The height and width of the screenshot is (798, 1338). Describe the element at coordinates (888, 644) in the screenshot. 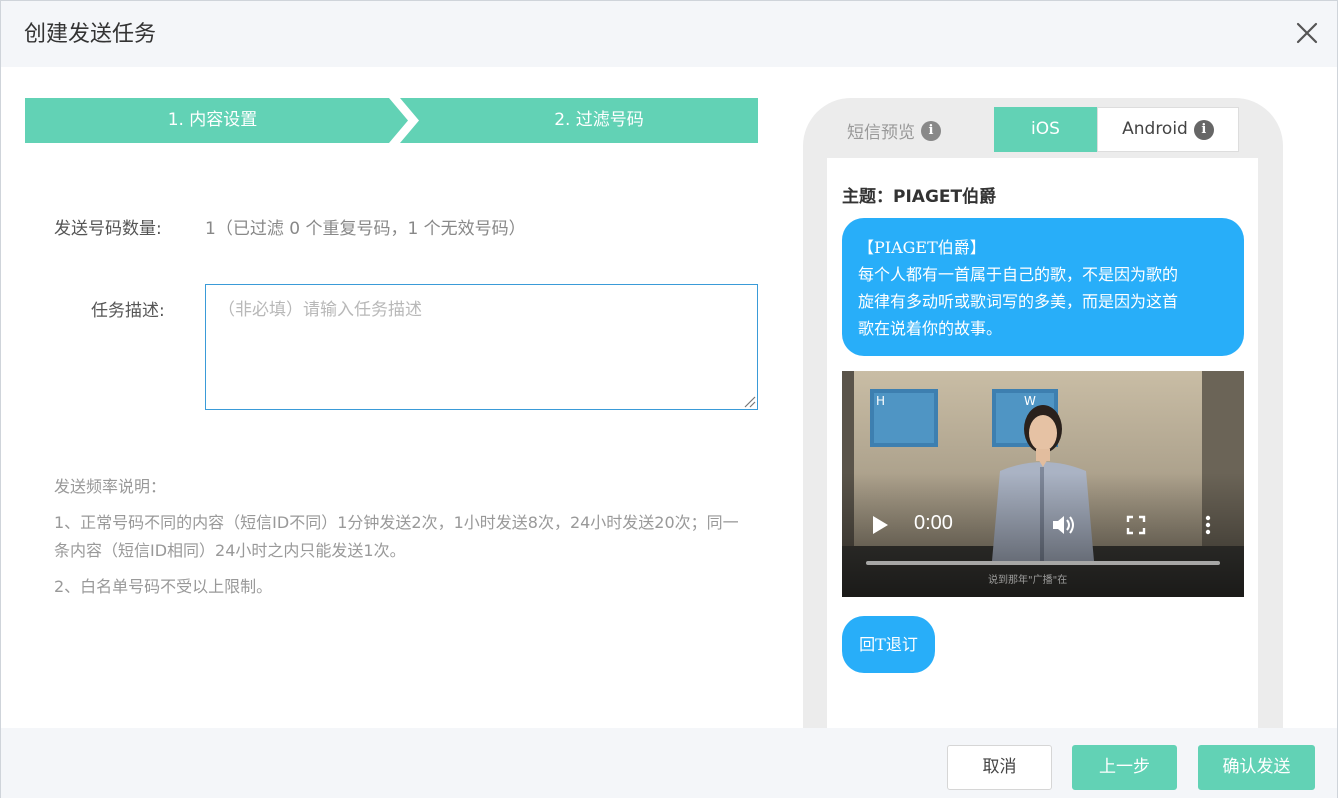

I see `unsubscribe-bubble: 回T退订` at that location.